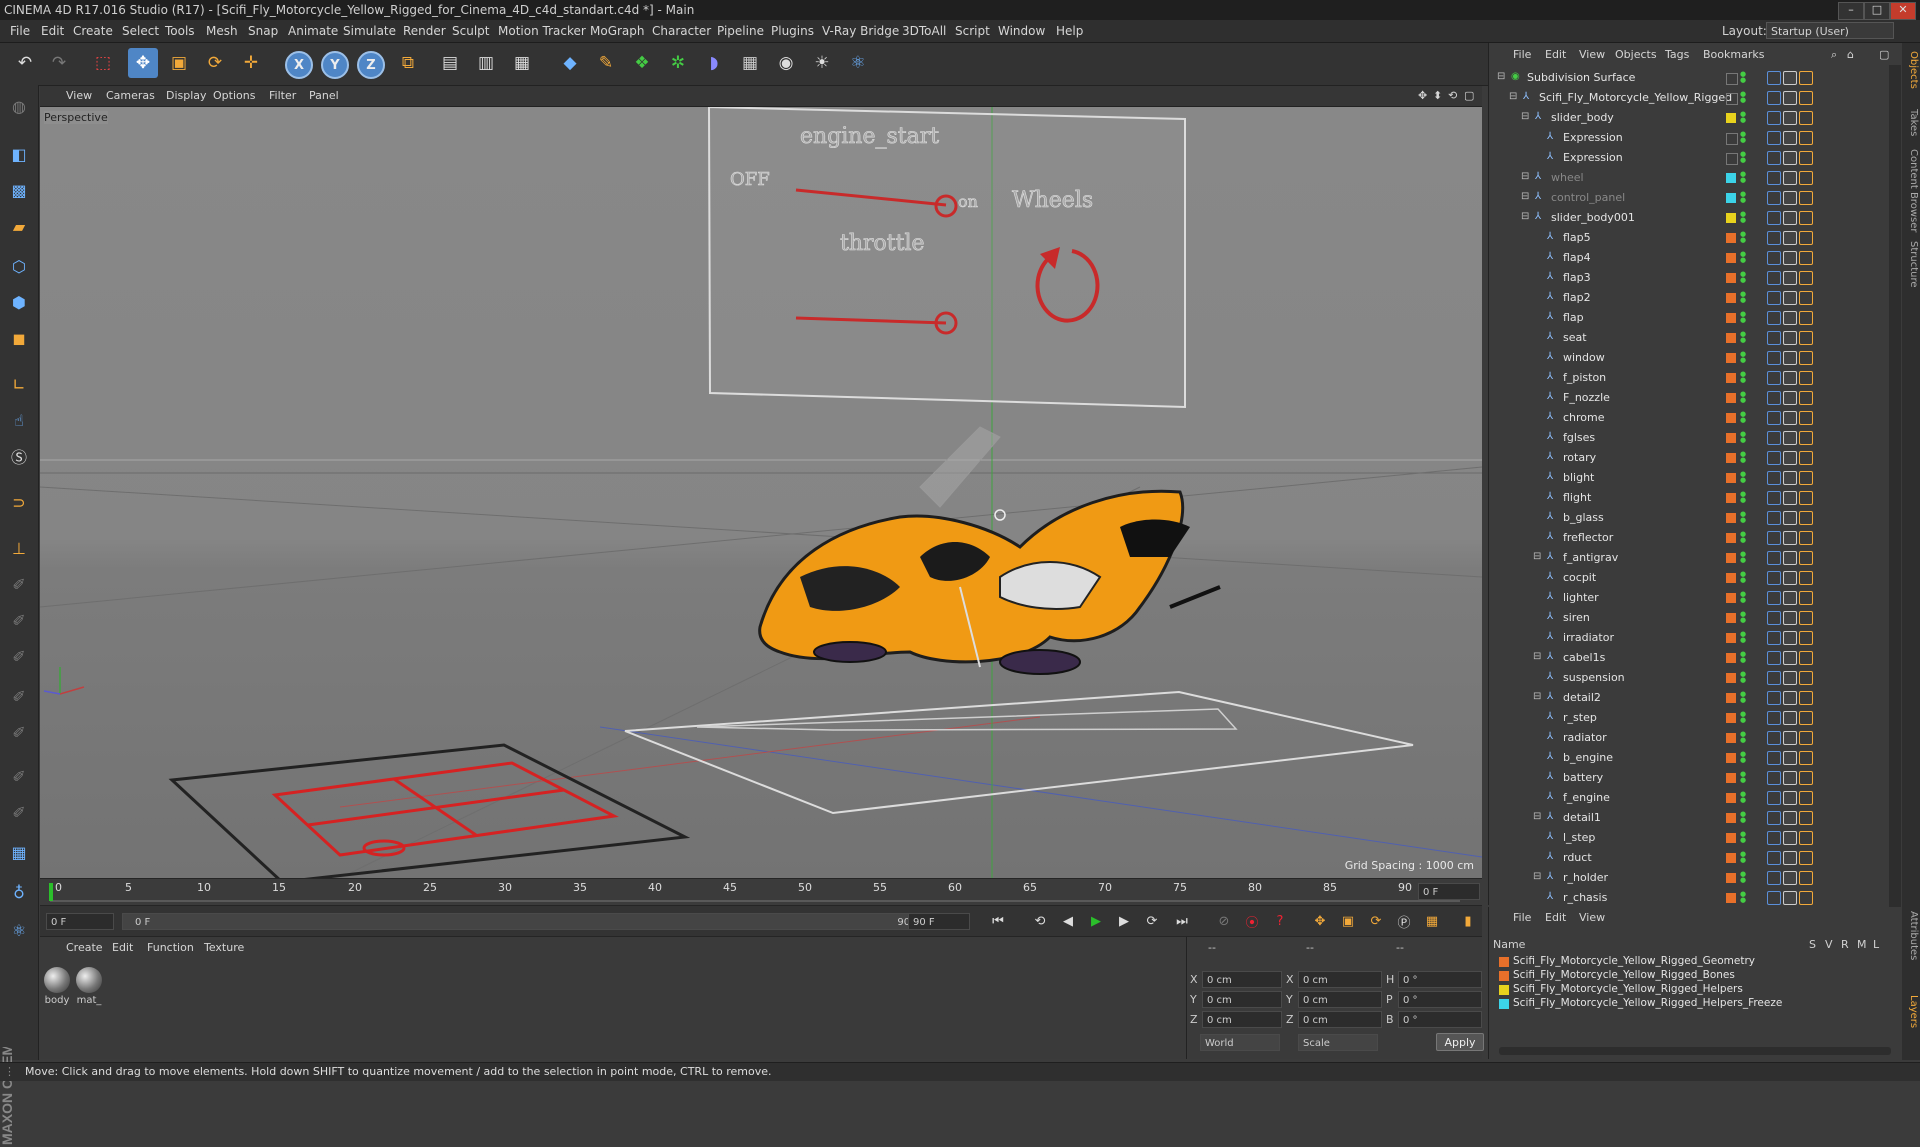 The height and width of the screenshot is (1147, 1920). Describe the element at coordinates (19, 190) in the screenshot. I see `texture-mode-icon: ▩` at that location.